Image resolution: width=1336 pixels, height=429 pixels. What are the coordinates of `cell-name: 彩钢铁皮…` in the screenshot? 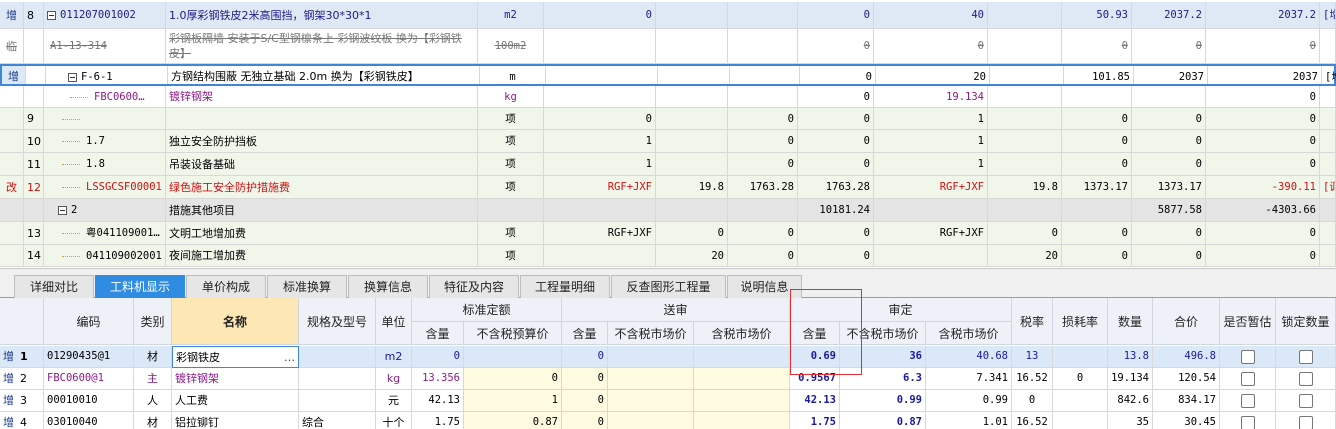 It's located at (235, 357).